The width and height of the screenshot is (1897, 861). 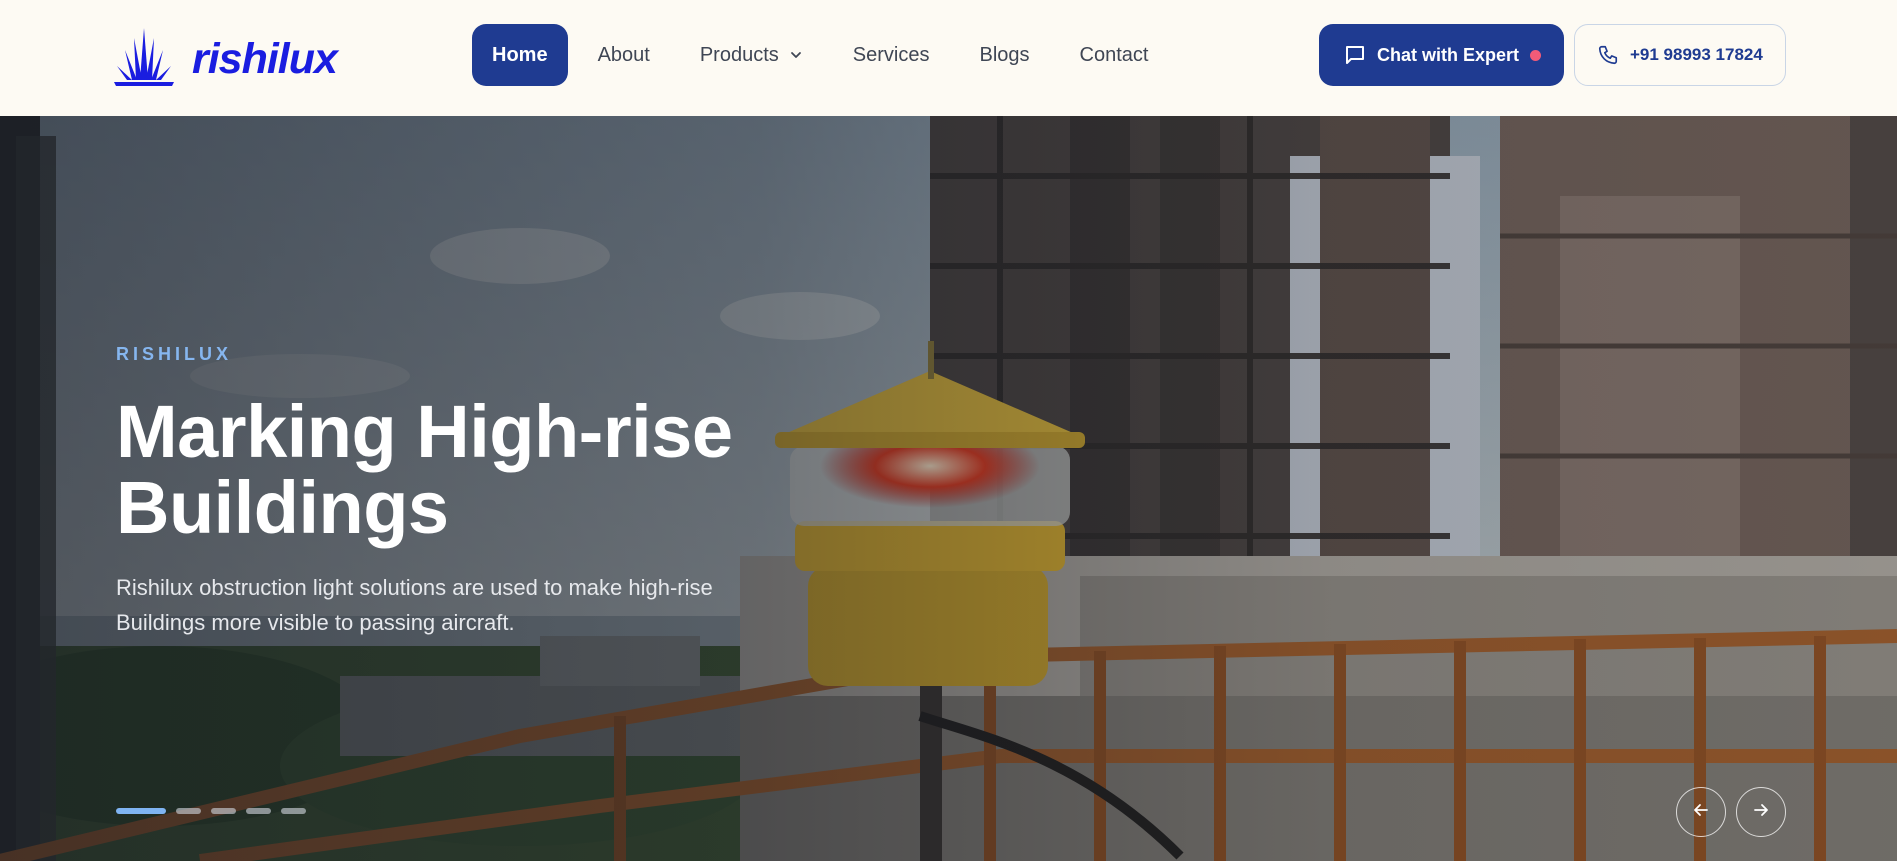 What do you see at coordinates (1696, 54) in the screenshot?
I see `phone-number: +91 98993 17824` at bounding box center [1696, 54].